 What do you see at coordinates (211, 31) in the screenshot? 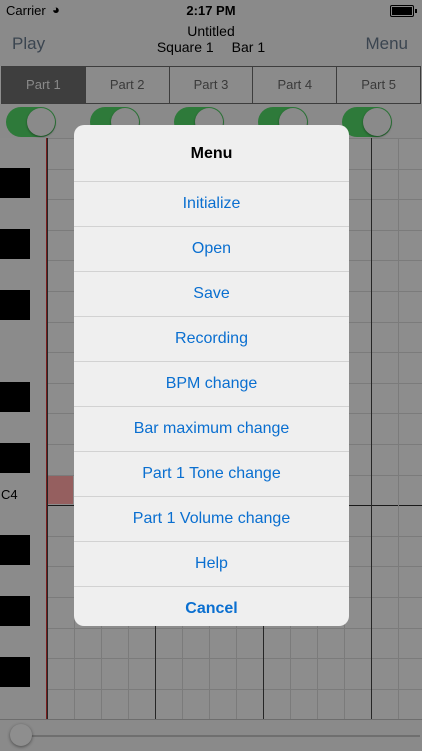
I see `song-title: Untitled` at bounding box center [211, 31].